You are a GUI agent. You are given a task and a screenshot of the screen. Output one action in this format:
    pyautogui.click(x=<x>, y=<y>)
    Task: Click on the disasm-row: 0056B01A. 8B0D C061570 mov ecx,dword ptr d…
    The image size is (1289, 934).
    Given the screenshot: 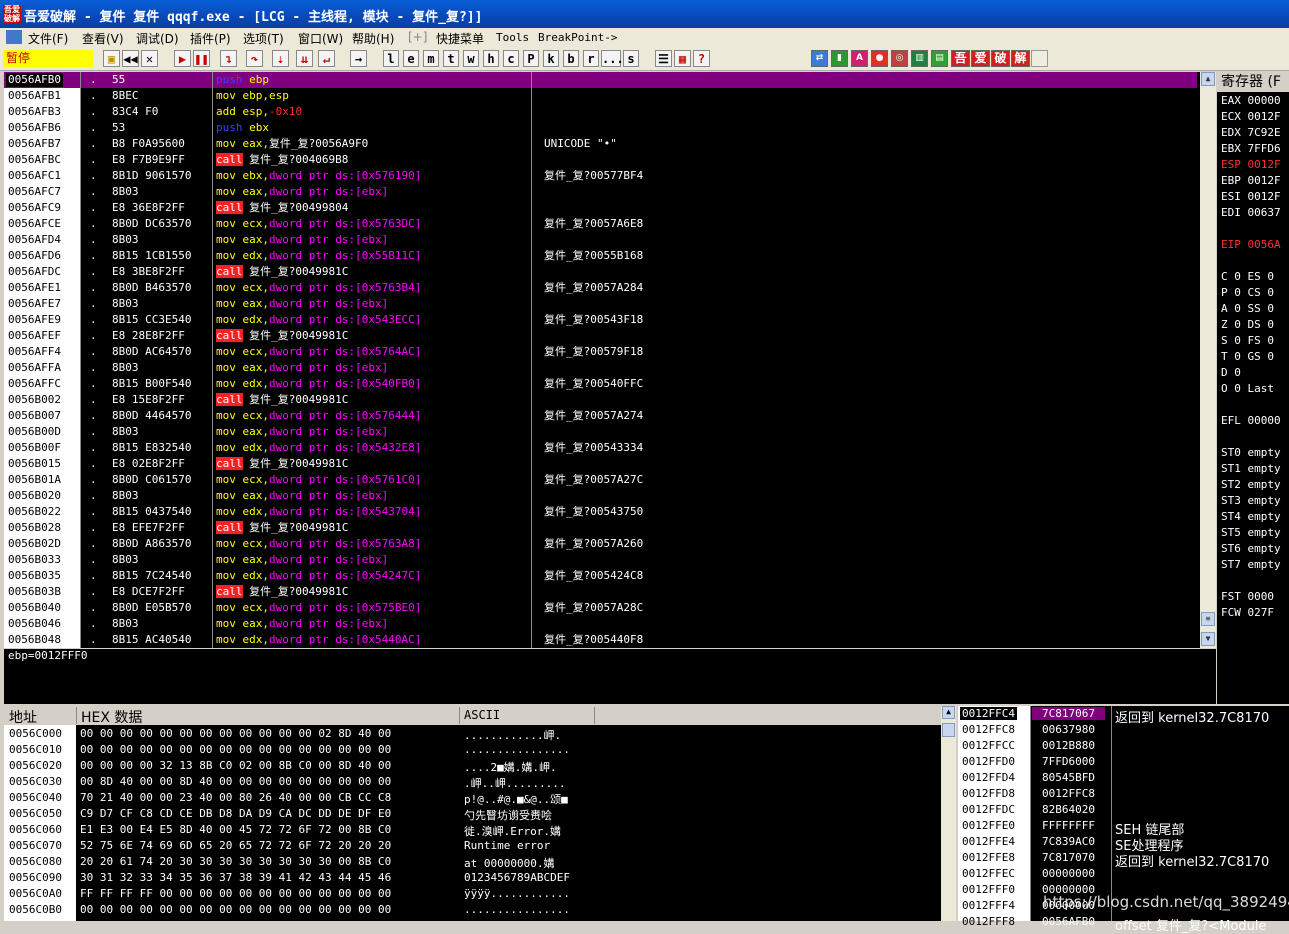 What is the action you would take?
    pyautogui.click(x=600, y=480)
    